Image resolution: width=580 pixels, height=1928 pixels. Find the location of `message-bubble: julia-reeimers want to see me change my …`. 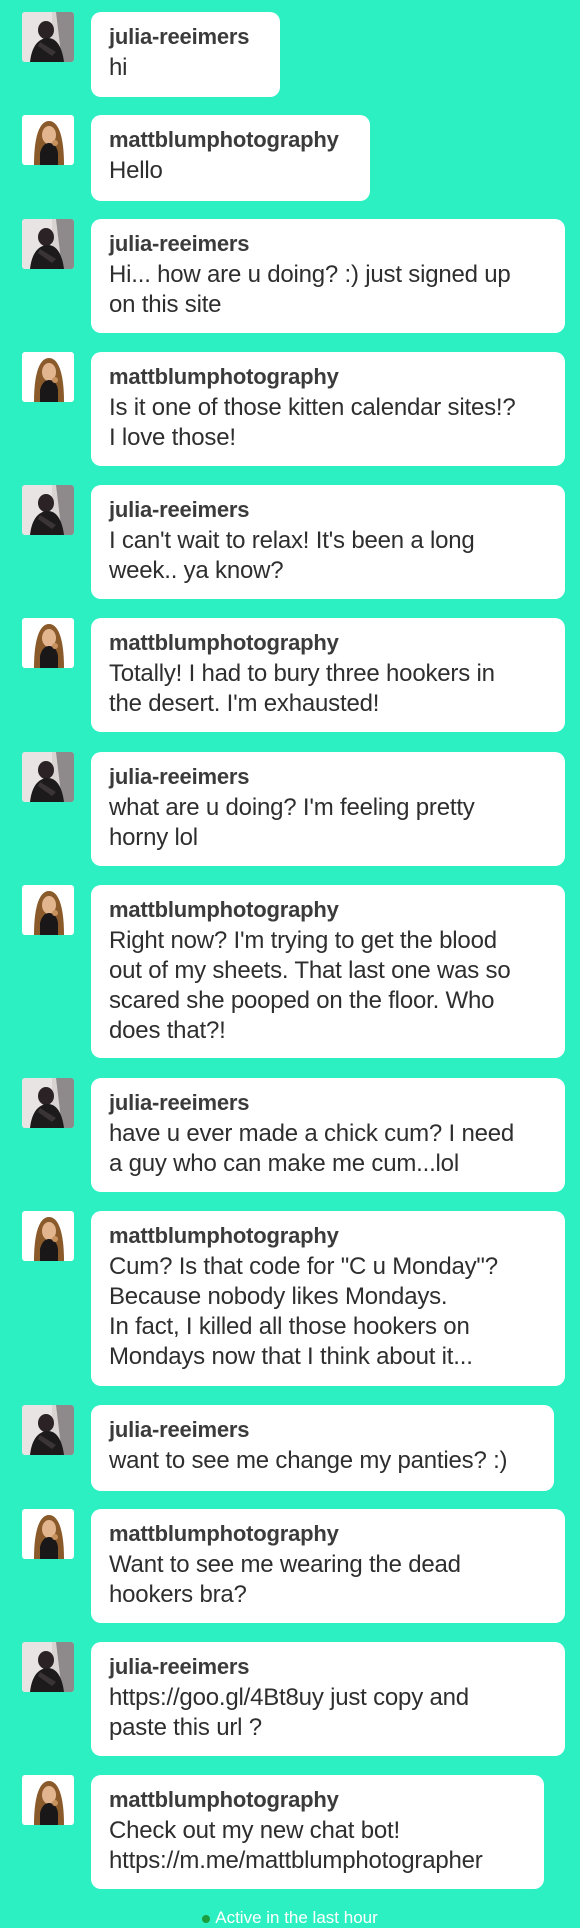

message-bubble: julia-reeimers want to see me change my … is located at coordinates (322, 1448).